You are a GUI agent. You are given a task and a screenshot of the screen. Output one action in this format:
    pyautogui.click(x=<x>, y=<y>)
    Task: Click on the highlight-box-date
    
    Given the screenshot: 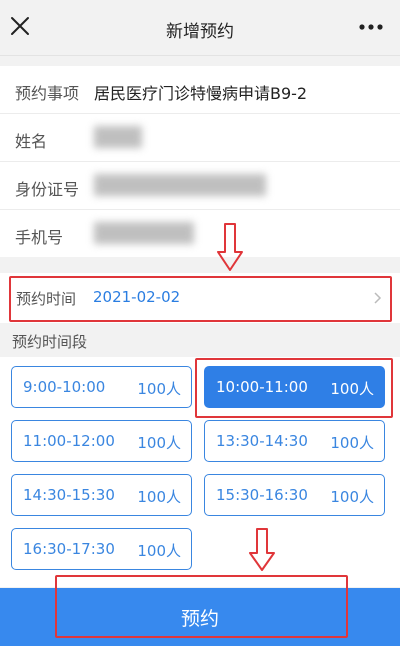 What is the action you would take?
    pyautogui.click(x=200, y=299)
    